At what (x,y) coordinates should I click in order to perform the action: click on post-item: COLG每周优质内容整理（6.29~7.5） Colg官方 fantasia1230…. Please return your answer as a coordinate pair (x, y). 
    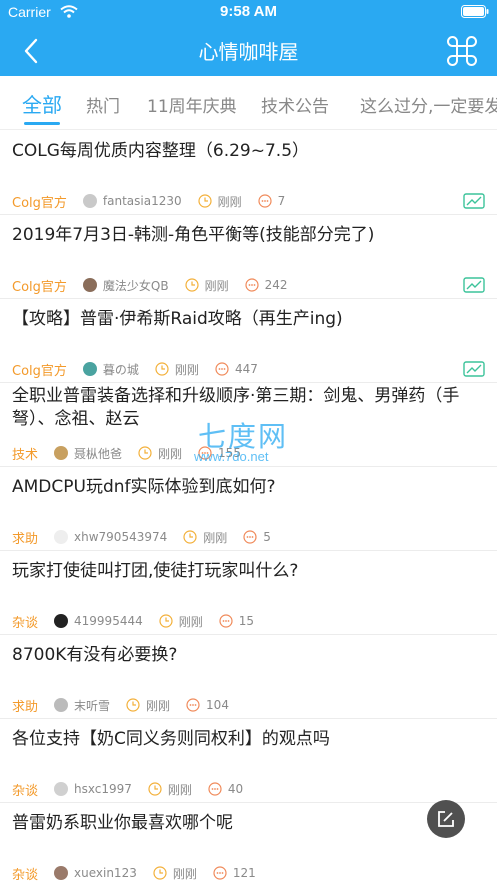
    Looking at the image, I should click on (248, 173).